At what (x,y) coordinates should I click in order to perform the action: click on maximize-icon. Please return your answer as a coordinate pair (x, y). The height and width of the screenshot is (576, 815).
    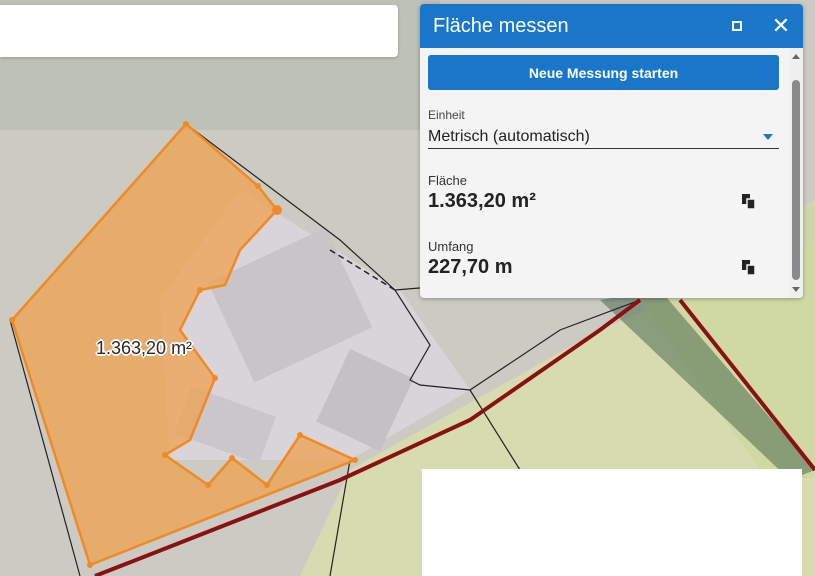
    Looking at the image, I should click on (737, 26).